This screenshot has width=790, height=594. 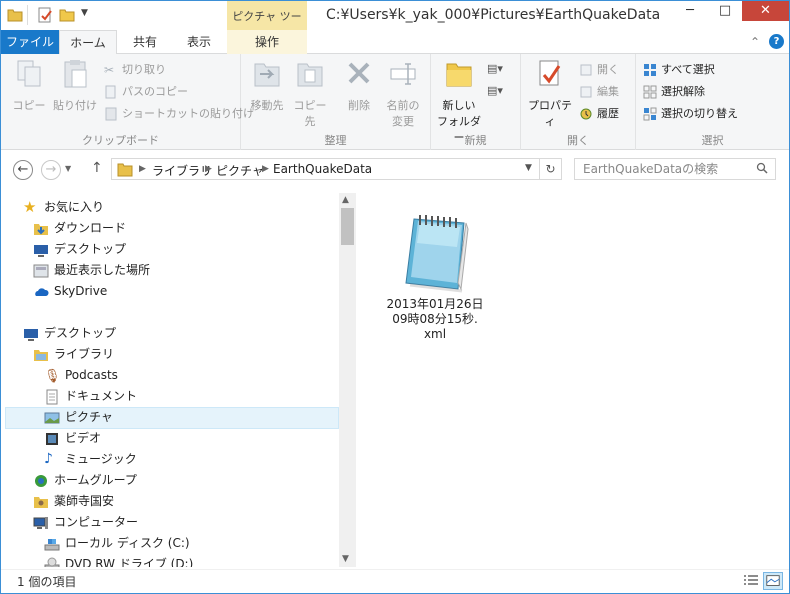 What do you see at coordinates (586, 70) in the screenshot?
I see `open-icon` at bounding box center [586, 70].